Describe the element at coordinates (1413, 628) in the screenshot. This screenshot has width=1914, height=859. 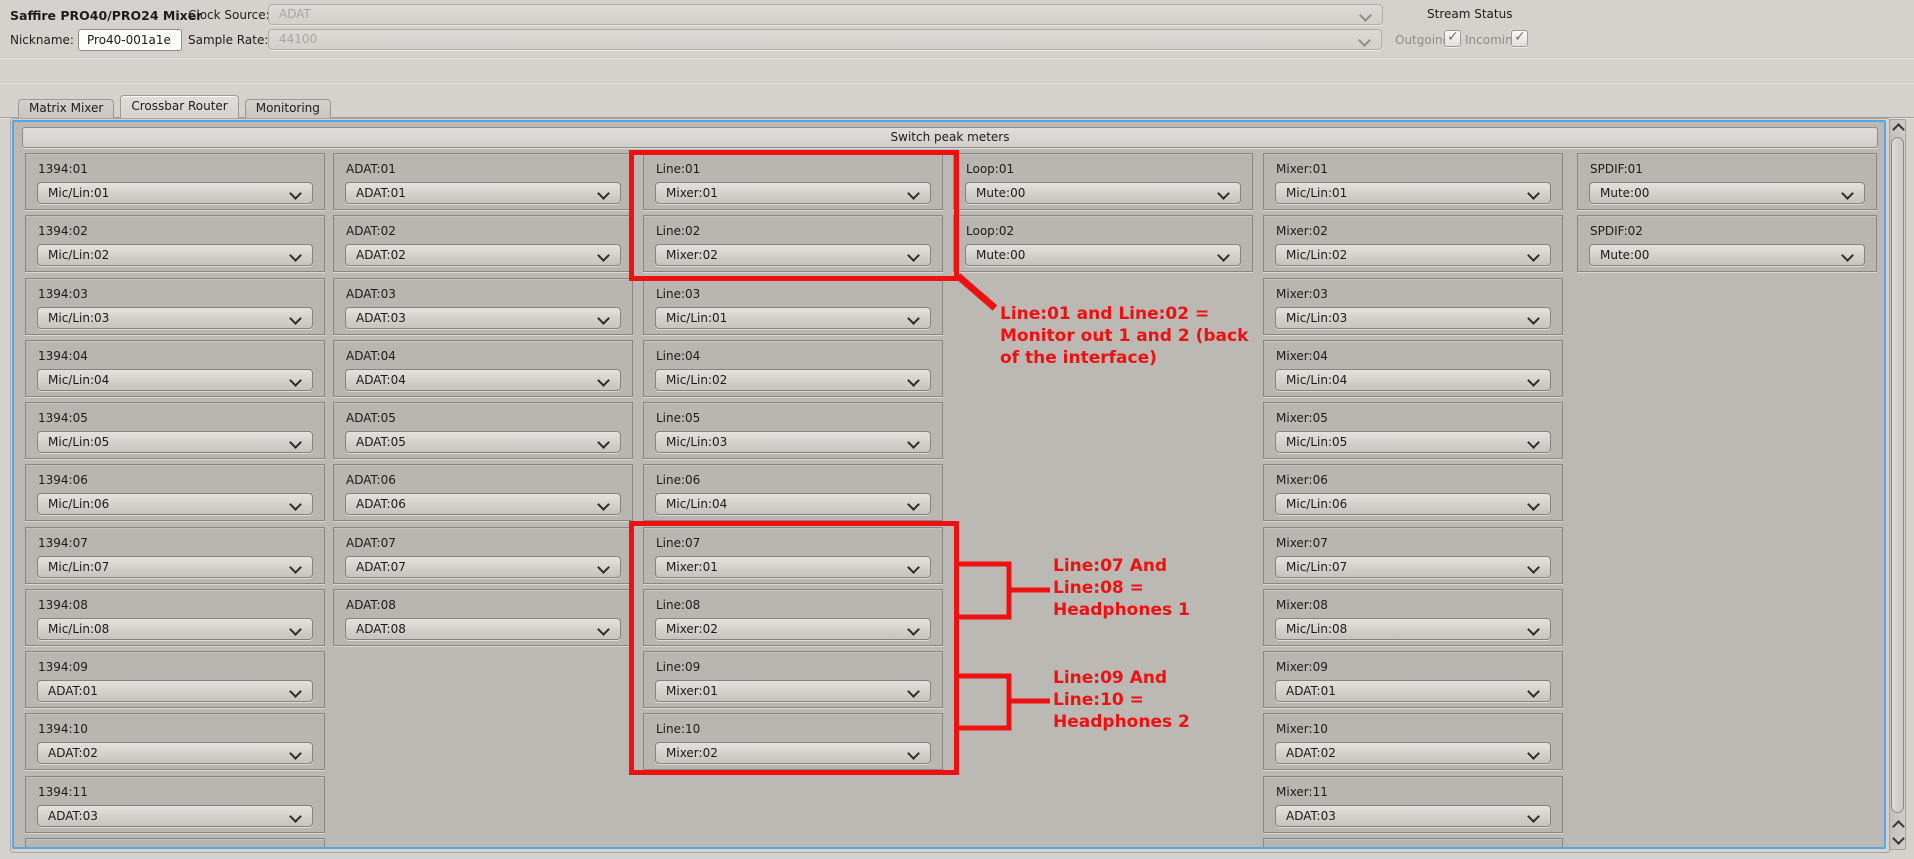
I see `route-select-Mixer:08: Mic/Lin:08` at that location.